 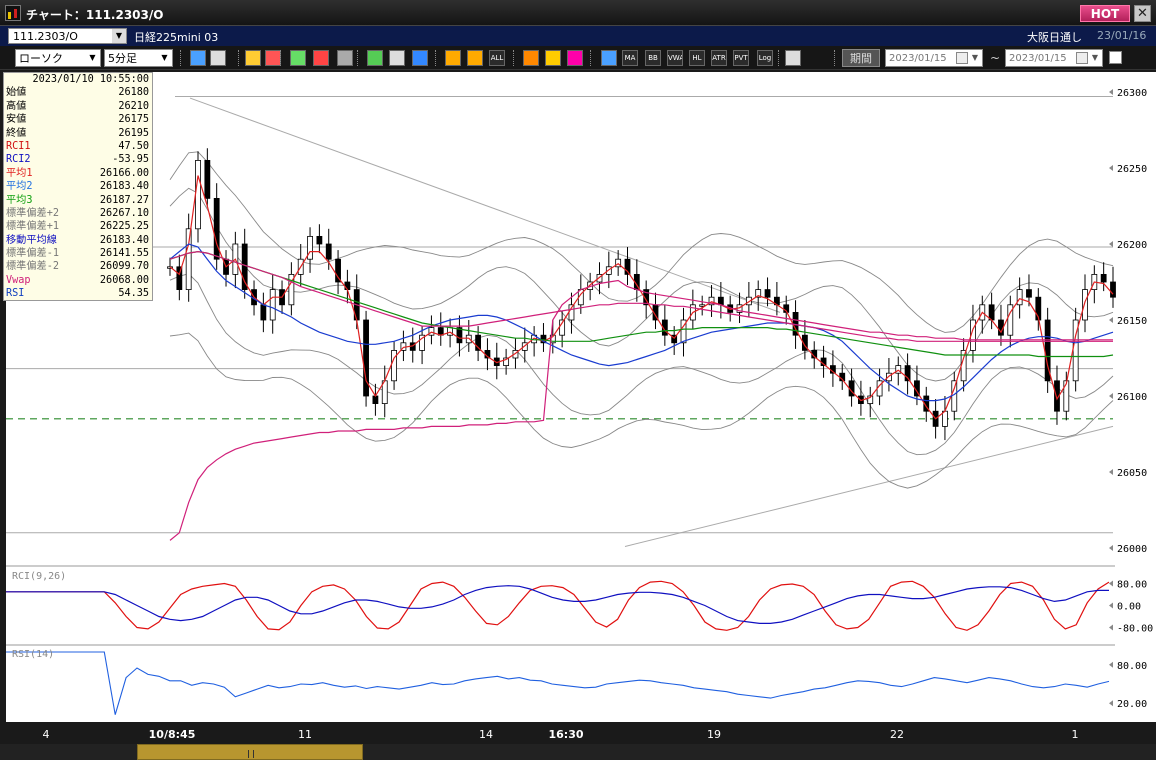 What do you see at coordinates (78, 280) in the screenshot?
I see `data-window-row: Vwap 26068.00` at bounding box center [78, 280].